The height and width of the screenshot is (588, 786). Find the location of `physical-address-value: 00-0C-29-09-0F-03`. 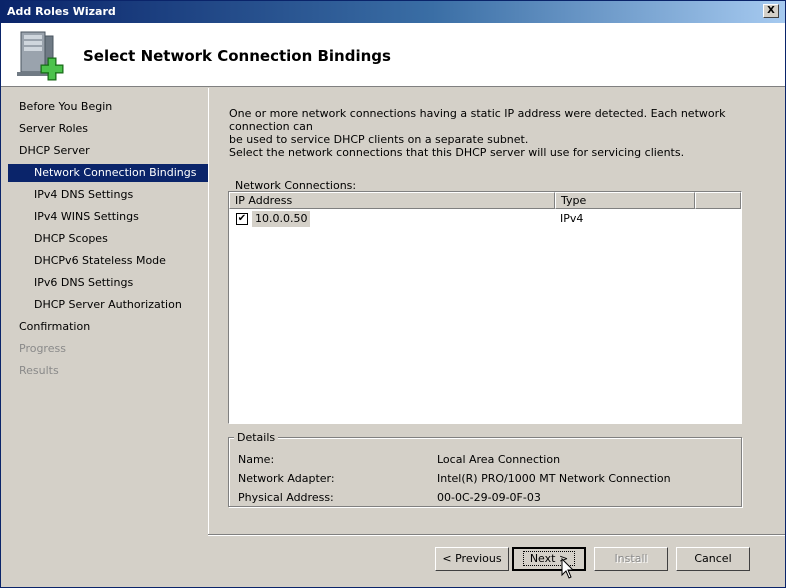

physical-address-value: 00-0C-29-09-0F-03 is located at coordinates (489, 497).